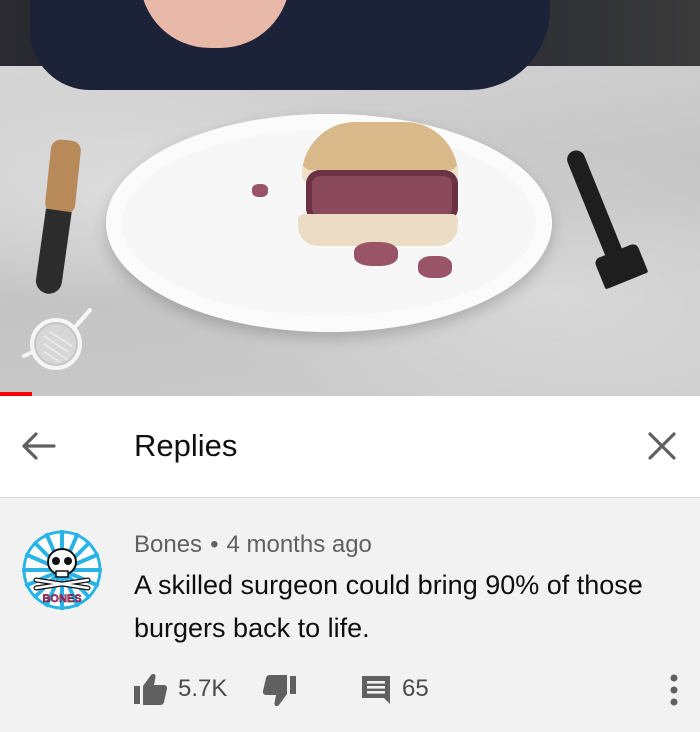 The width and height of the screenshot is (700, 732). What do you see at coordinates (350, 447) in the screenshot?
I see `replies-header: Replies` at bounding box center [350, 447].